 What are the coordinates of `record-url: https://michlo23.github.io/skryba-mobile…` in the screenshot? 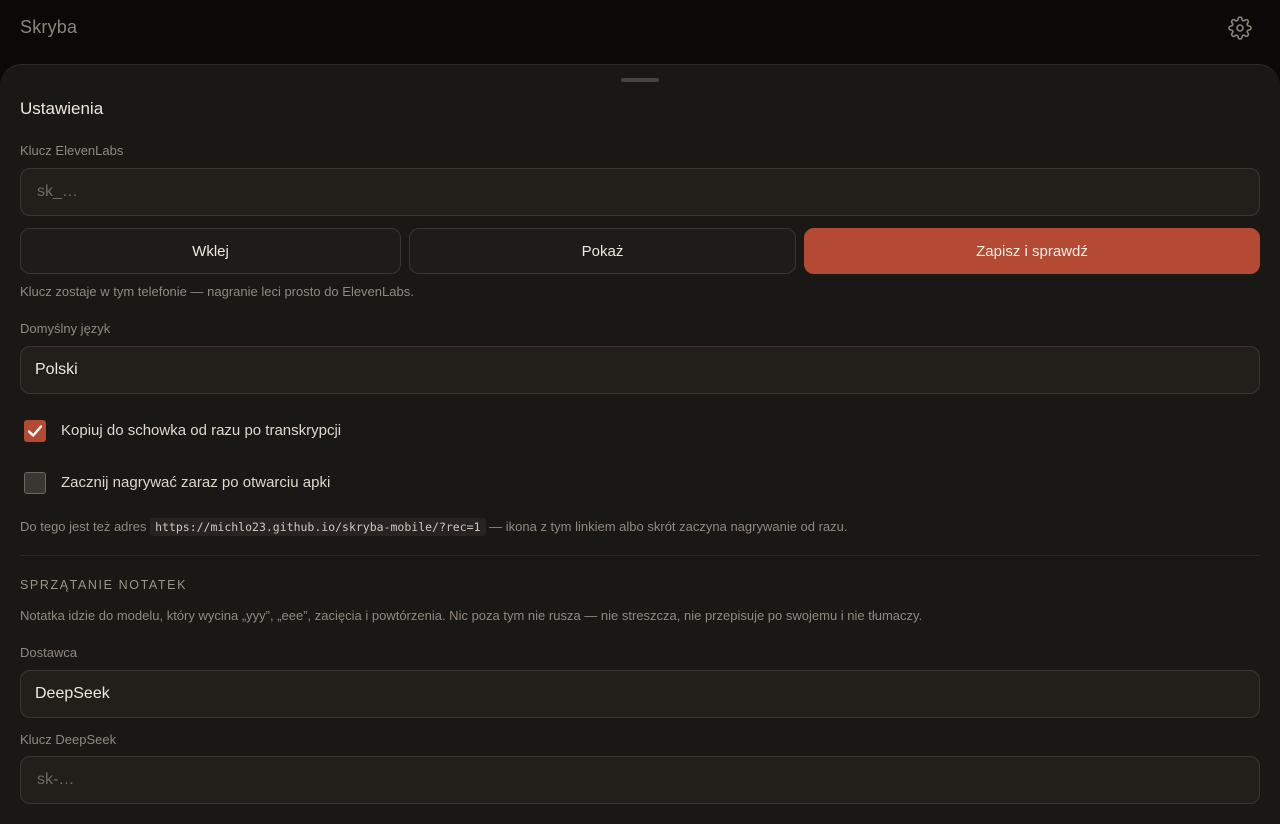 It's located at (318, 527).